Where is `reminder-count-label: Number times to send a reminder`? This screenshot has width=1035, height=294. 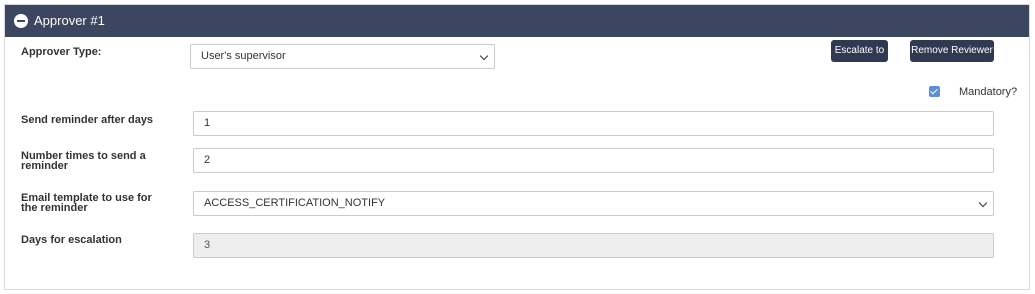 reminder-count-label: Number times to send a reminder is located at coordinates (83, 161).